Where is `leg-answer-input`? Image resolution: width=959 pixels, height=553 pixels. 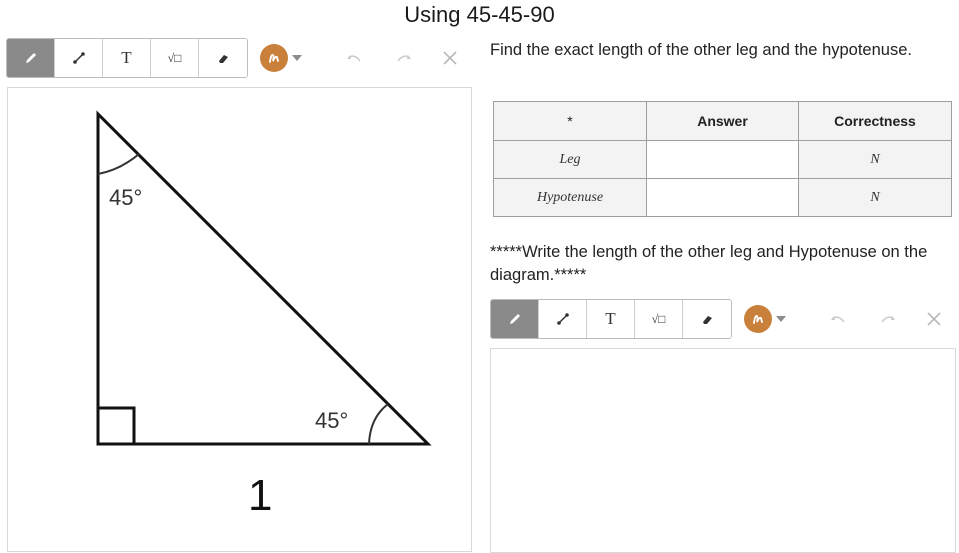
leg-answer-input is located at coordinates (722, 159).